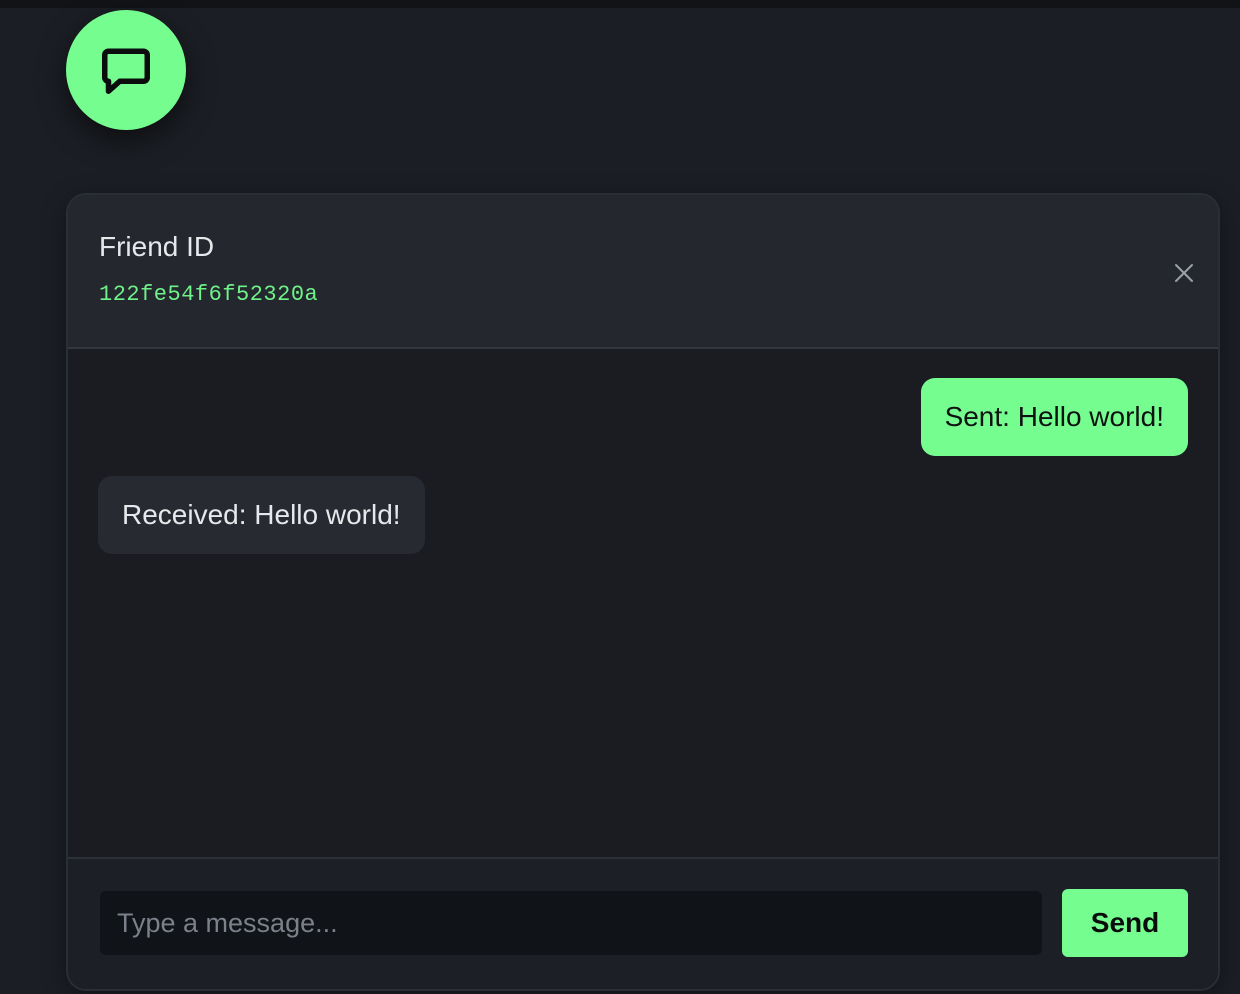 The width and height of the screenshot is (1240, 994). Describe the element at coordinates (1125, 923) in the screenshot. I see `send-button: Send` at that location.